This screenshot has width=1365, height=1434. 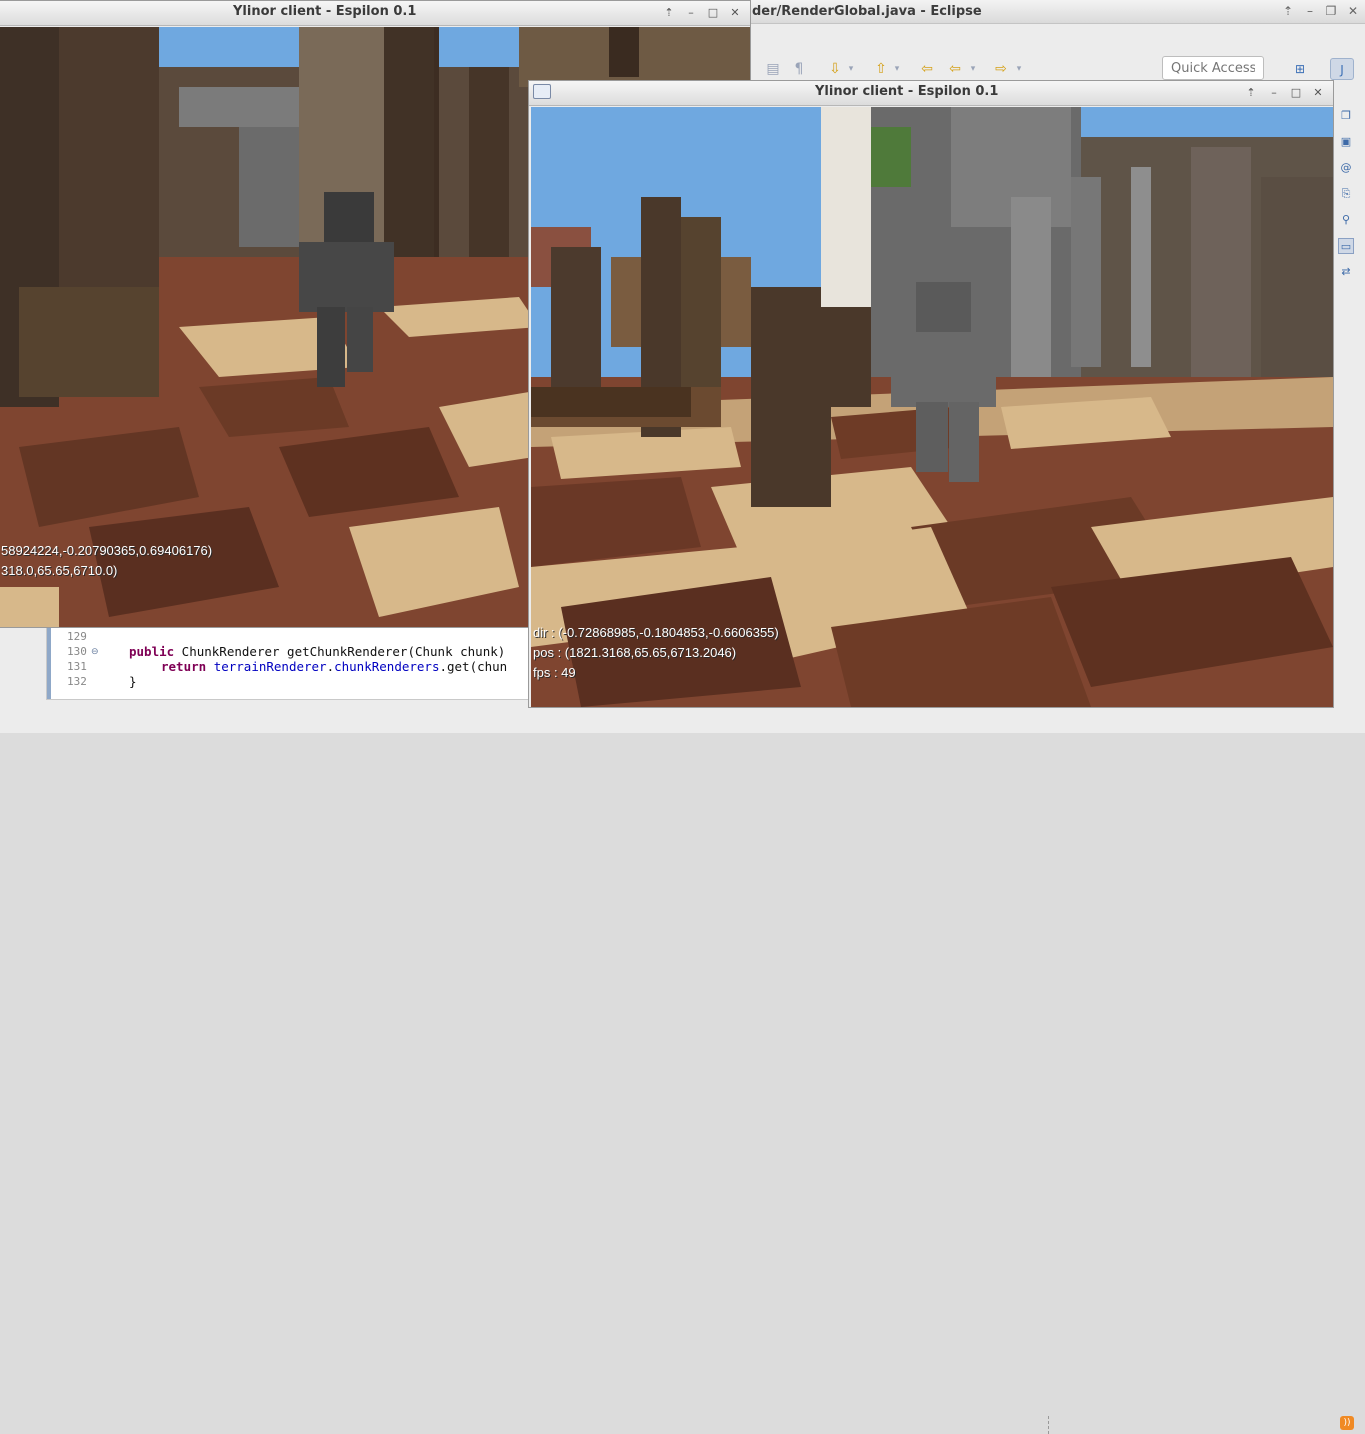 What do you see at coordinates (330, 666) in the screenshot?
I see `code-text: .` at bounding box center [330, 666].